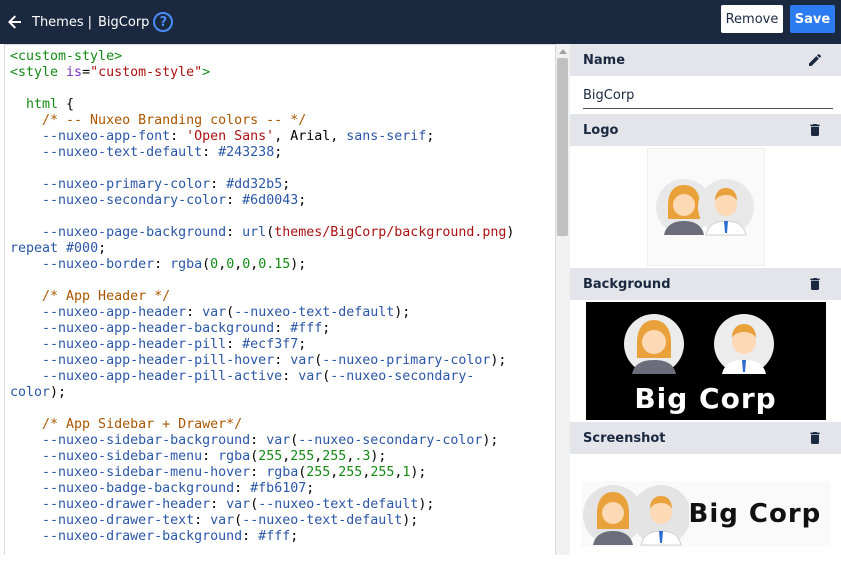 This screenshot has height=574, width=841. I want to click on code-line: --nuxeo-secondary-color: #6d0043;, so click(282, 201).